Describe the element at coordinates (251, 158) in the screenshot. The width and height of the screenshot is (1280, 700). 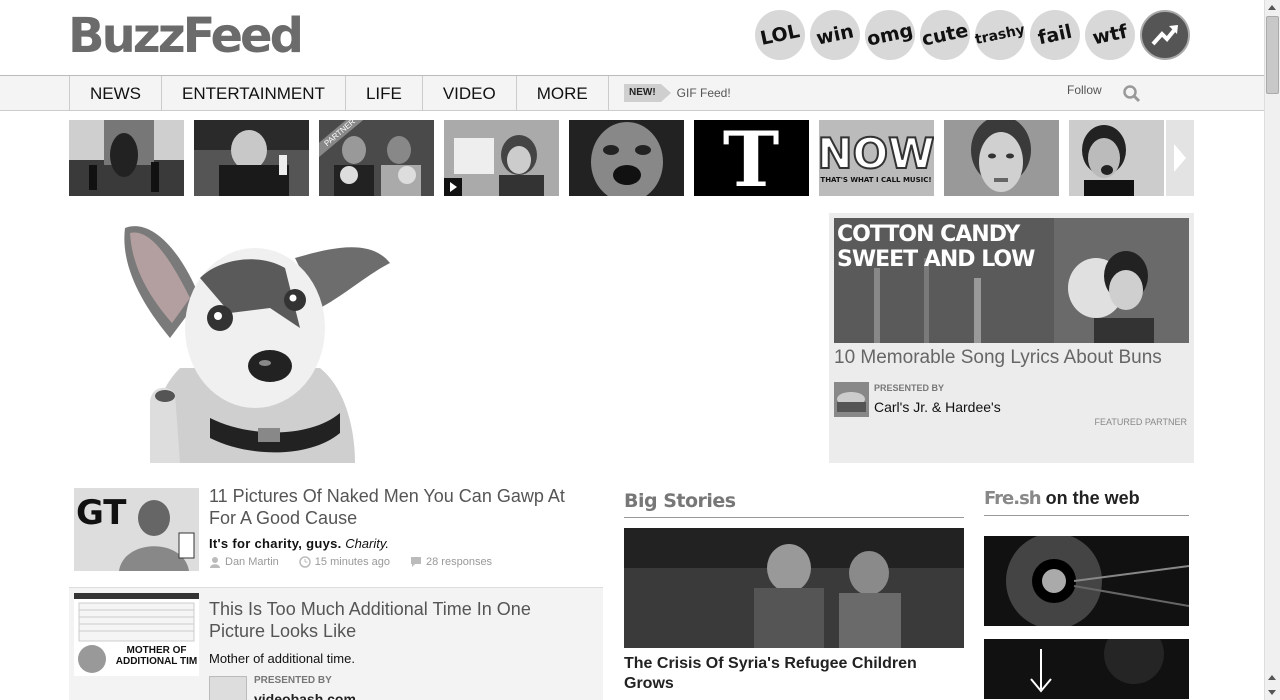
I see `thumb-bar-photo` at that location.